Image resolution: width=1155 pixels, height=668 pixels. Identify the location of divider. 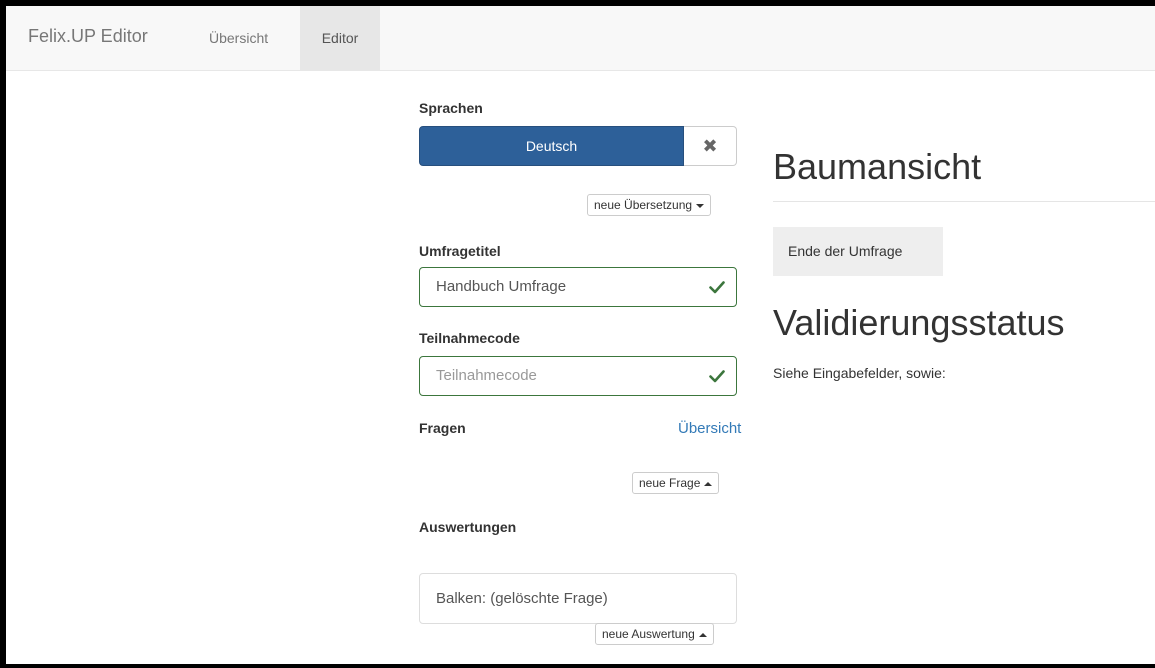
(964, 201).